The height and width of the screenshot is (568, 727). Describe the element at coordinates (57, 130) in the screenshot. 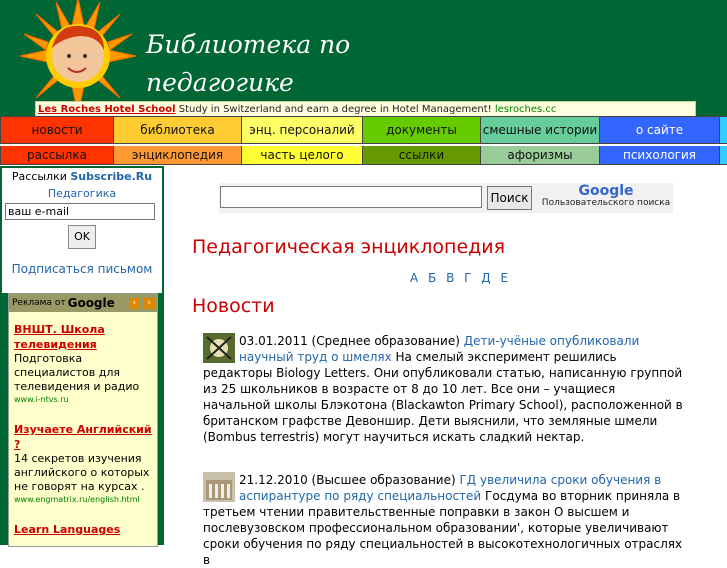

I see `menu-item-news: новости` at that location.